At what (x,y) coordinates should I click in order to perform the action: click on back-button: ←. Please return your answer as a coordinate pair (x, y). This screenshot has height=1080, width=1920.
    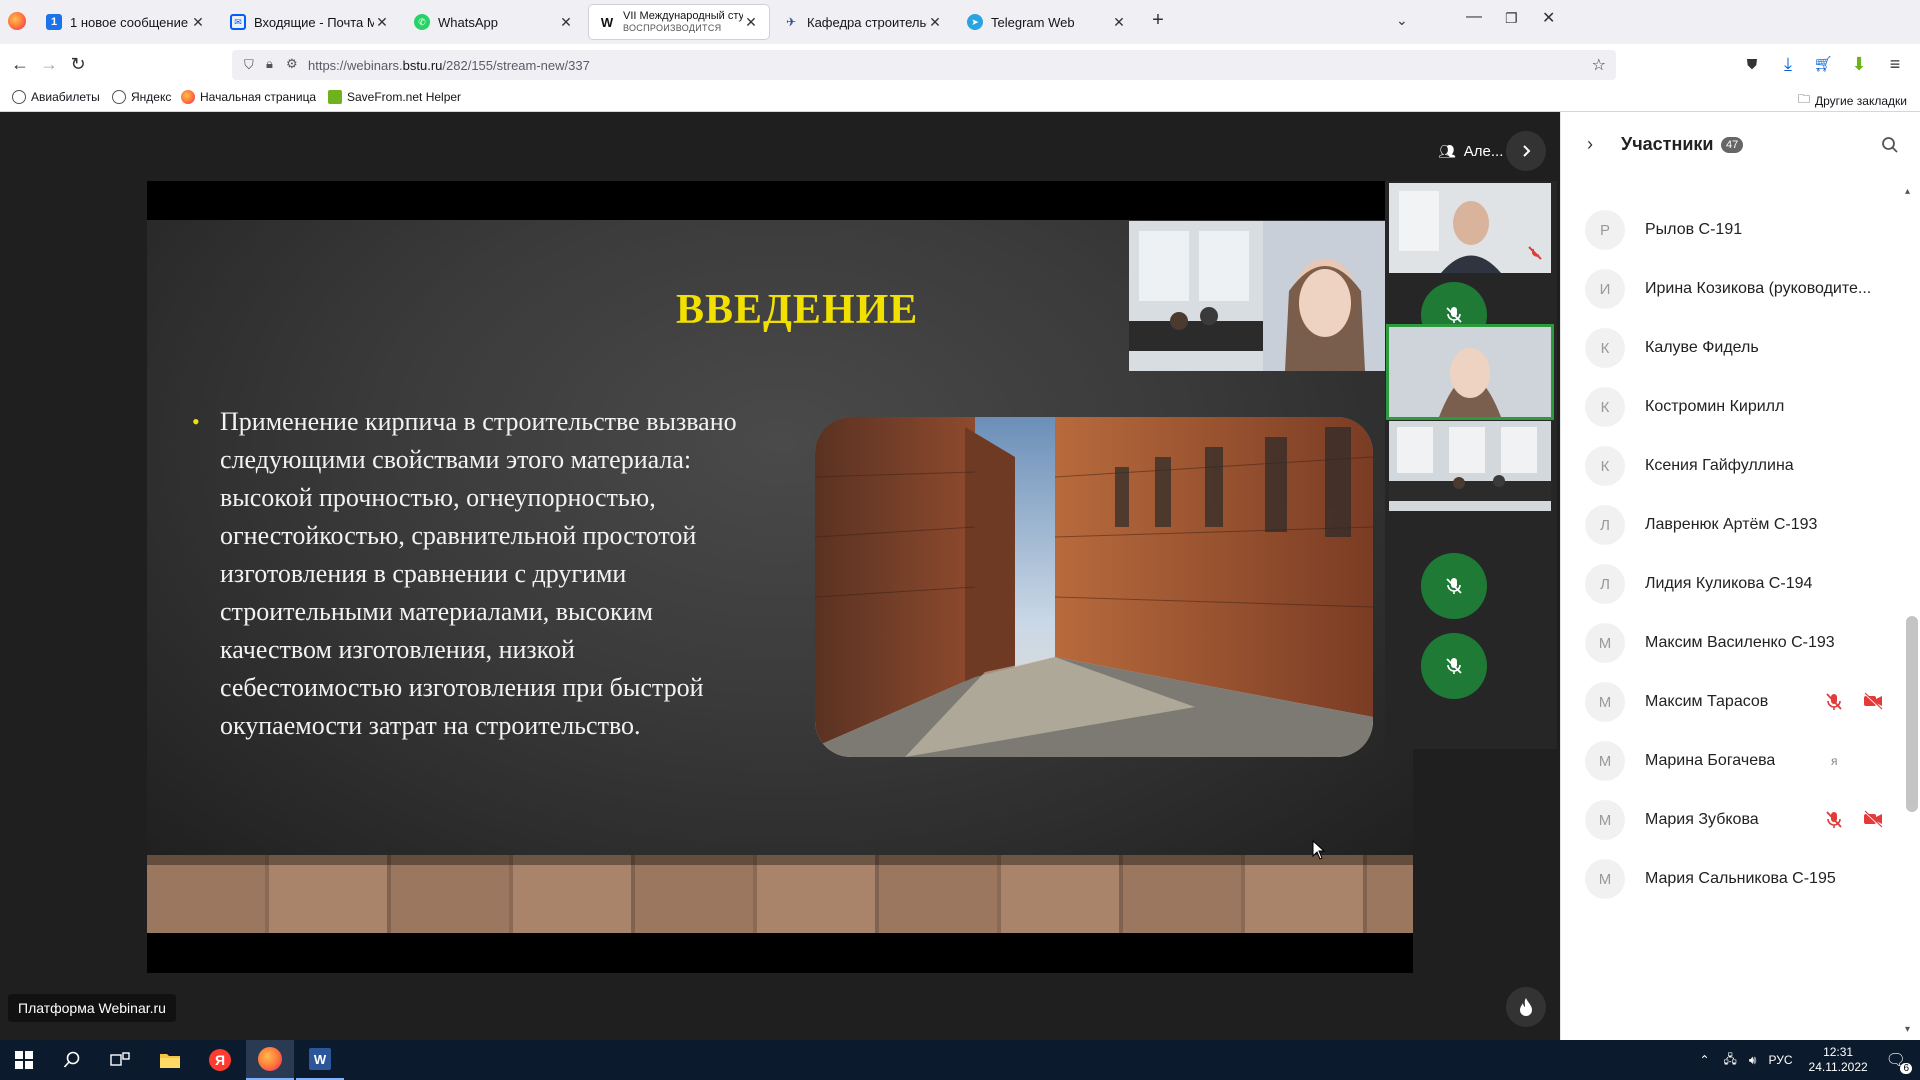
    Looking at the image, I should click on (20, 64).